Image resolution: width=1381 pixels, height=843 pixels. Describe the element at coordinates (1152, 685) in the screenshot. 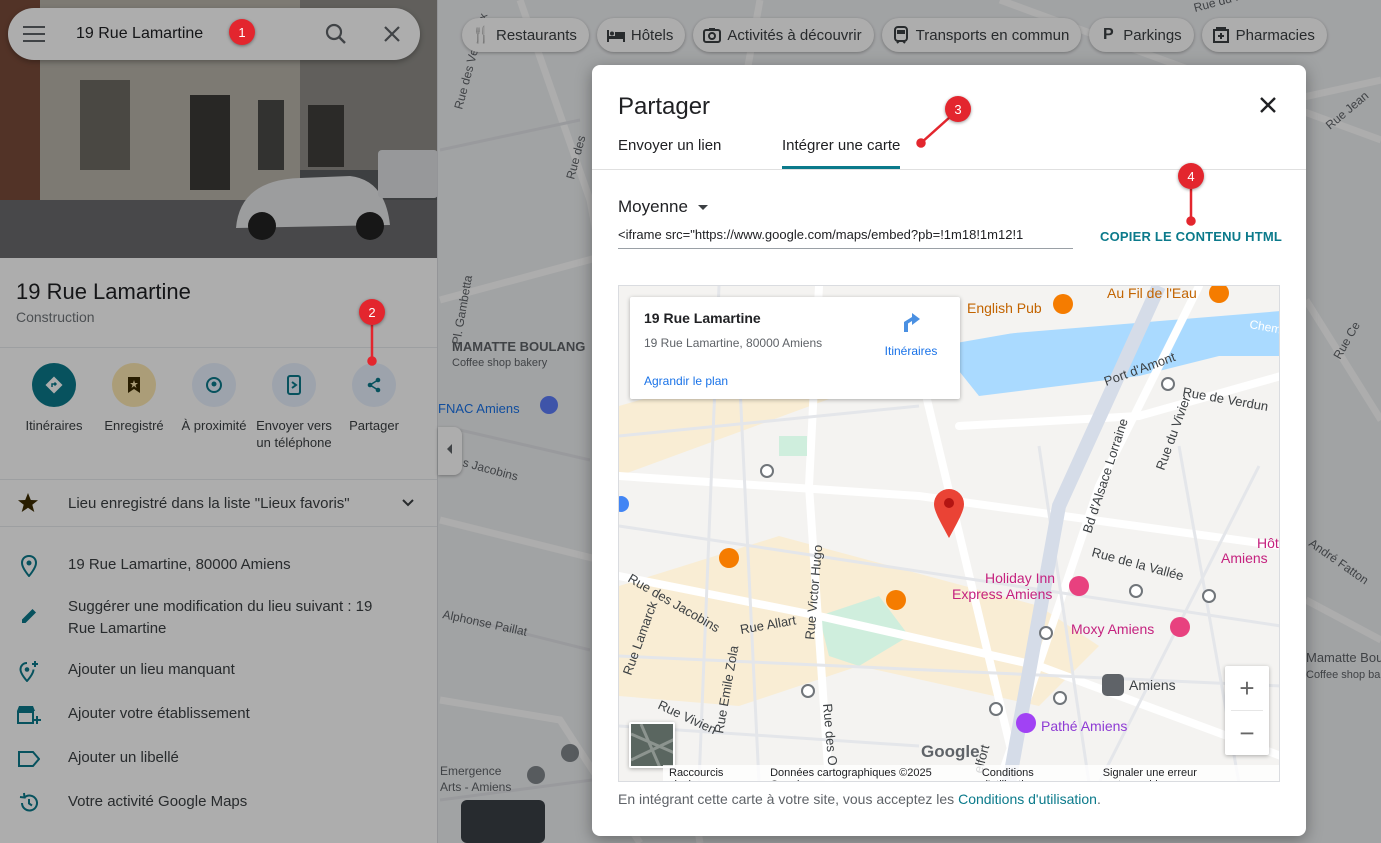

I see `embed-label-amiens: Amiens` at that location.